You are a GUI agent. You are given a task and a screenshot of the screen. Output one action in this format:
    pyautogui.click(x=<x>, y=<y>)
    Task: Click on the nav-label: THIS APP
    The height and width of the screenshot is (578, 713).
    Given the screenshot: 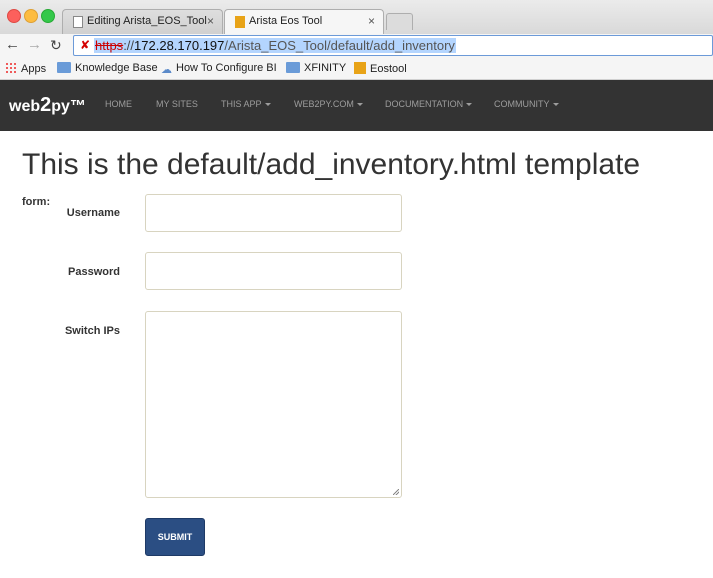 What is the action you would take?
    pyautogui.click(x=241, y=104)
    